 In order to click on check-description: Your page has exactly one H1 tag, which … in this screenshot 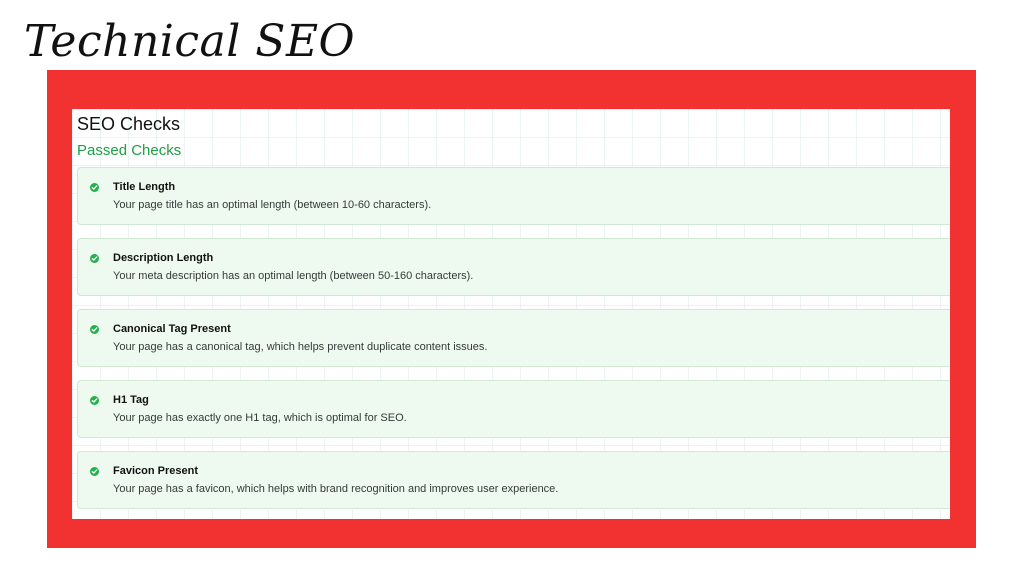, I will do `click(260, 418)`.